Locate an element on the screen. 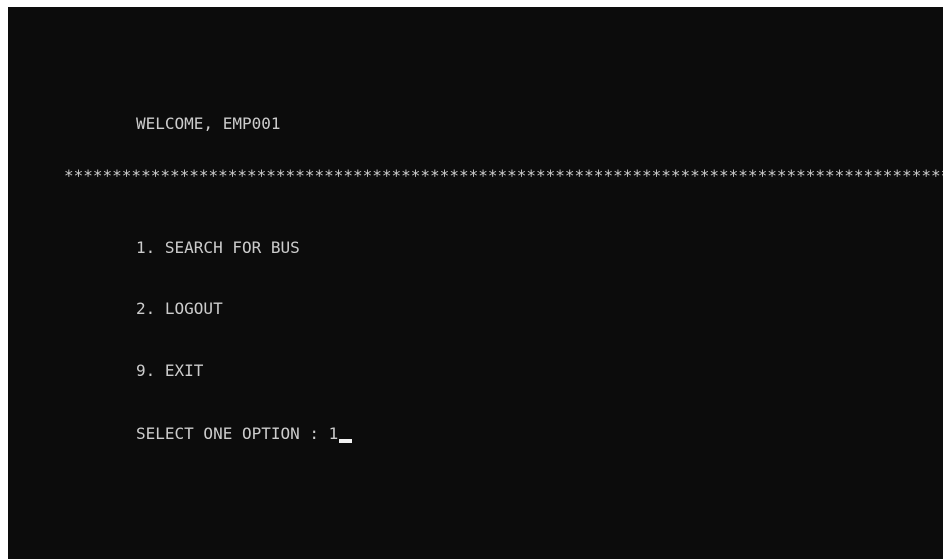  menu-option-search-for-bus: 1. SEARCH FOR BUS is located at coordinates (218, 247).